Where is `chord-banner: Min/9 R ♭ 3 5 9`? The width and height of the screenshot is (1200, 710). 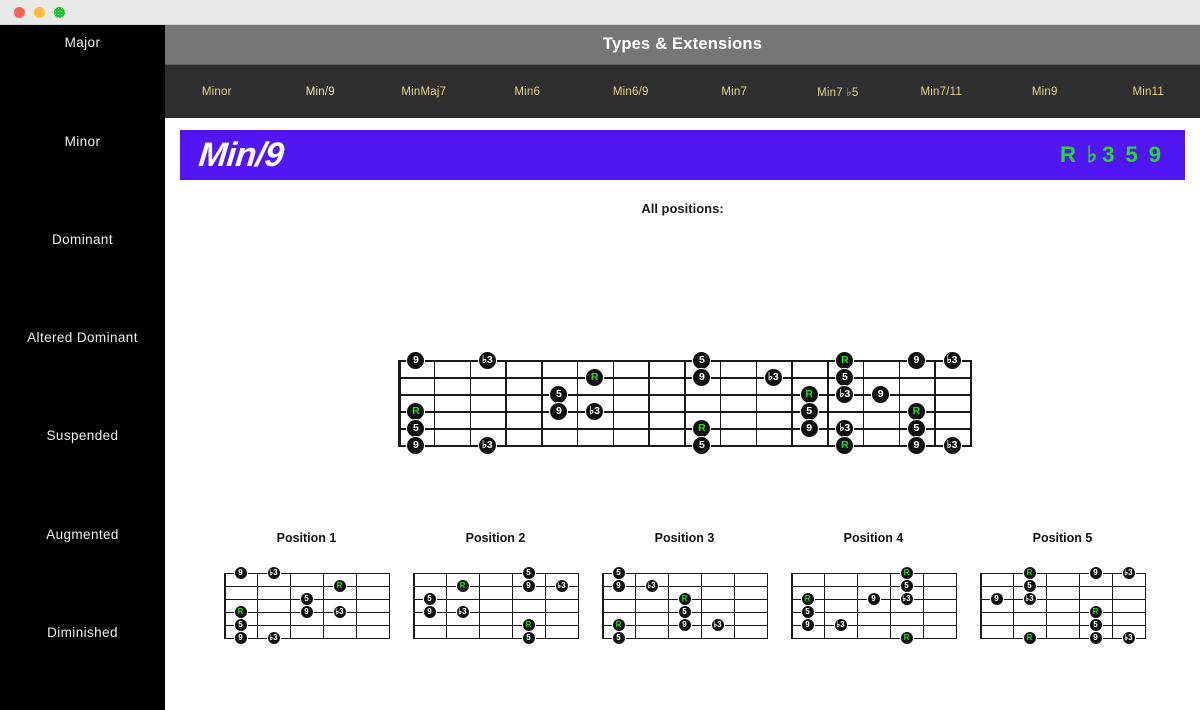
chord-banner: Min/9 R ♭ 3 5 9 is located at coordinates (682, 155).